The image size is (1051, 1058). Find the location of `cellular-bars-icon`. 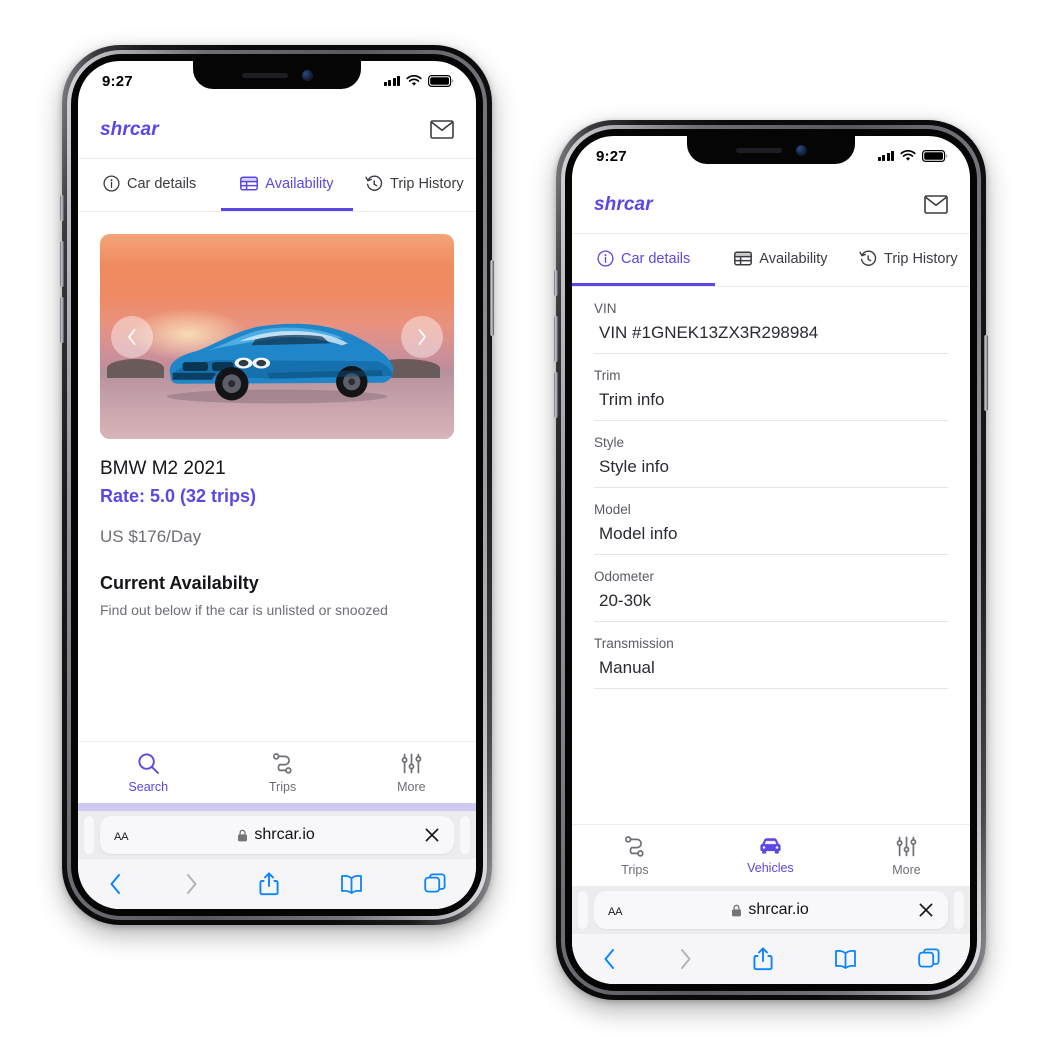

cellular-bars-icon is located at coordinates (885, 156).